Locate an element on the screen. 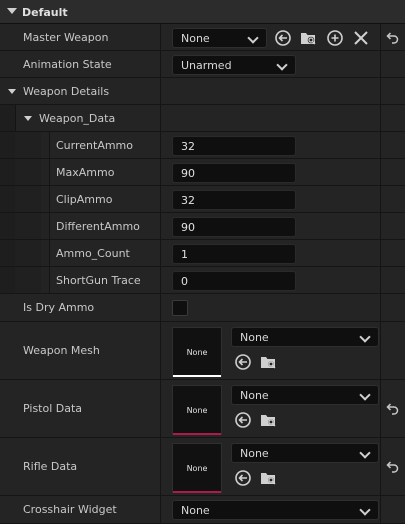 The image size is (405, 524). category-label: Default is located at coordinates (45, 12).